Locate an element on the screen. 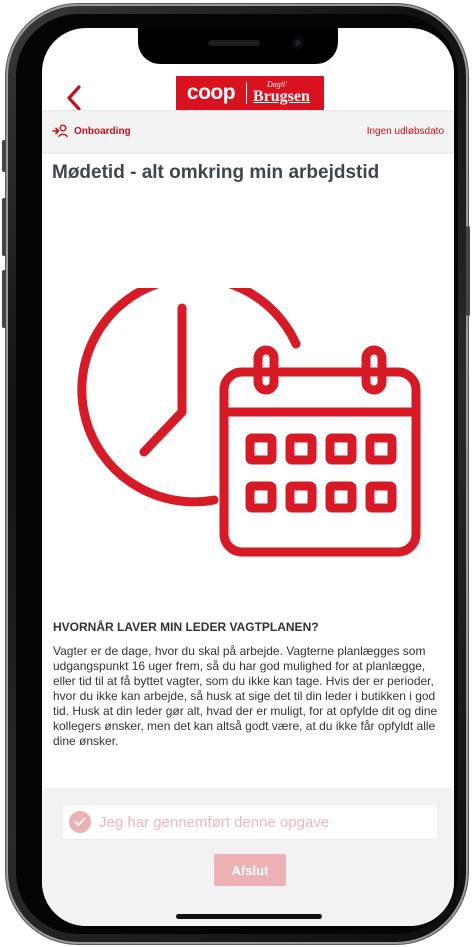  check-icon is located at coordinates (80, 821).